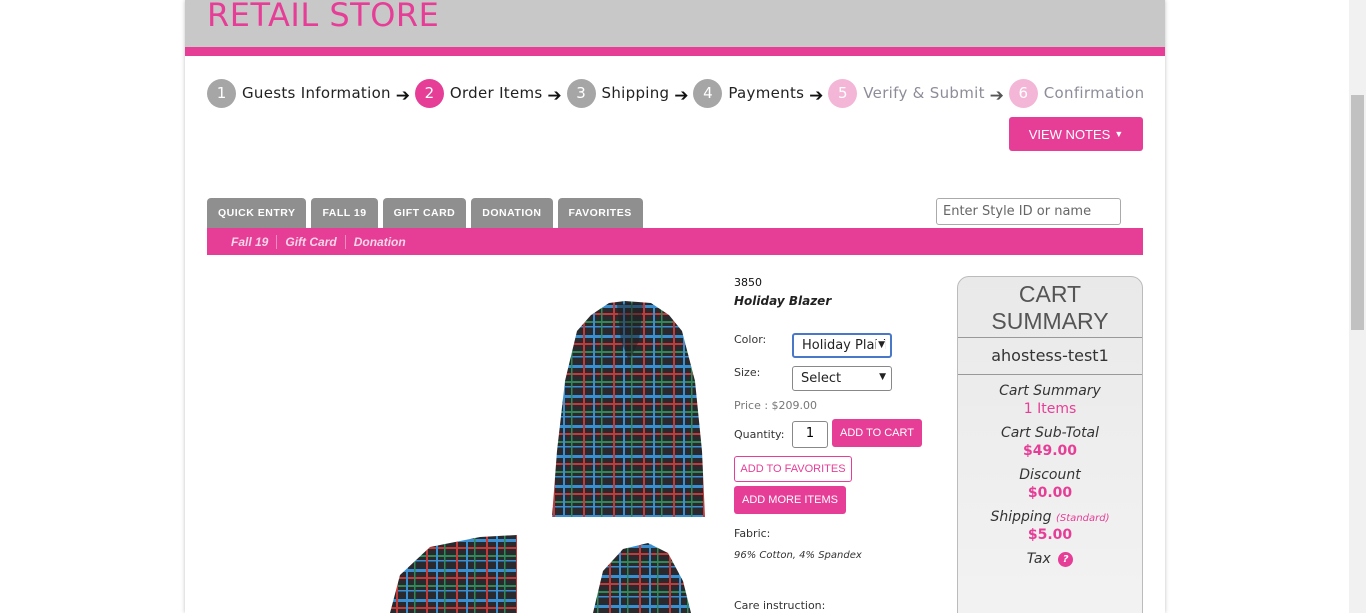 This screenshot has width=1366, height=613. What do you see at coordinates (1050, 451) in the screenshot?
I see `cart-subtotal-value: $49.00` at bounding box center [1050, 451].